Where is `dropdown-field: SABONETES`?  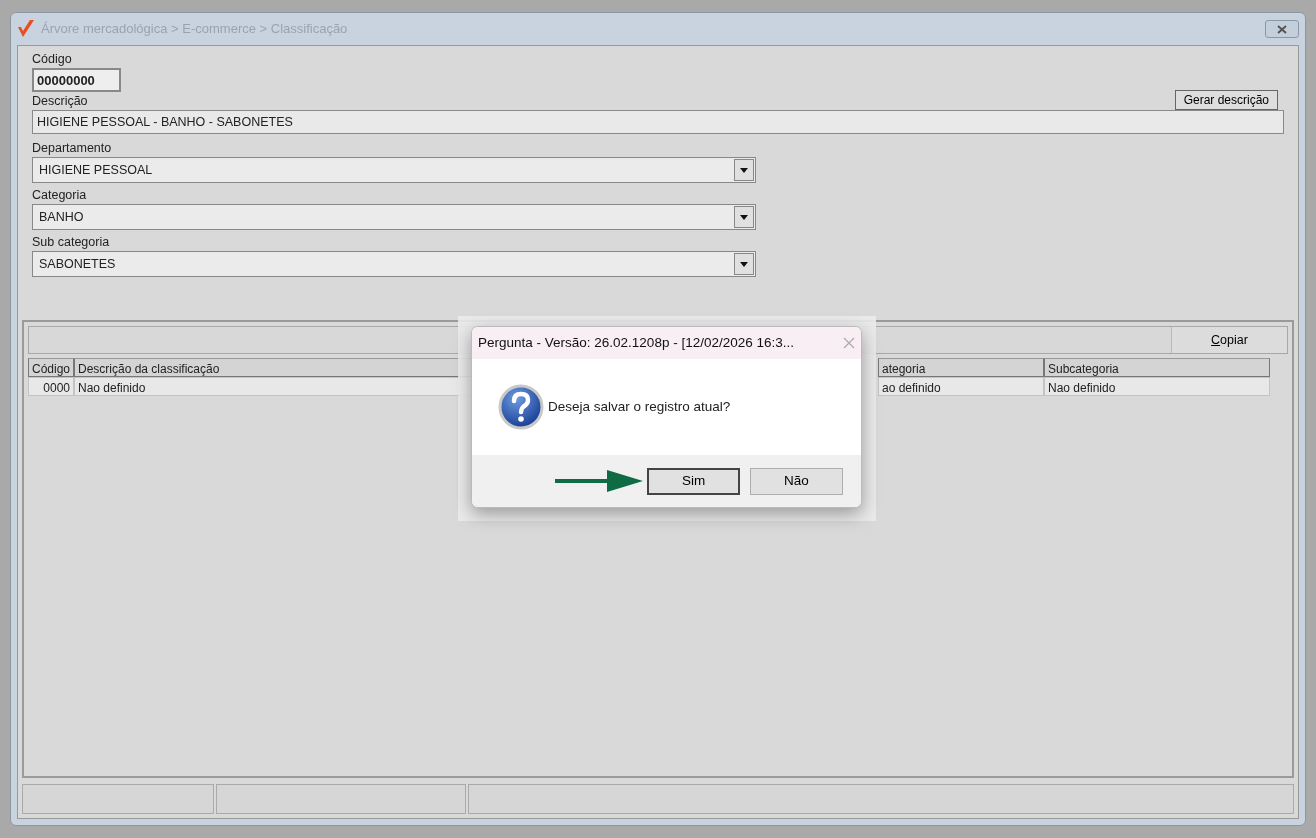
dropdown-field: SABONETES is located at coordinates (394, 264).